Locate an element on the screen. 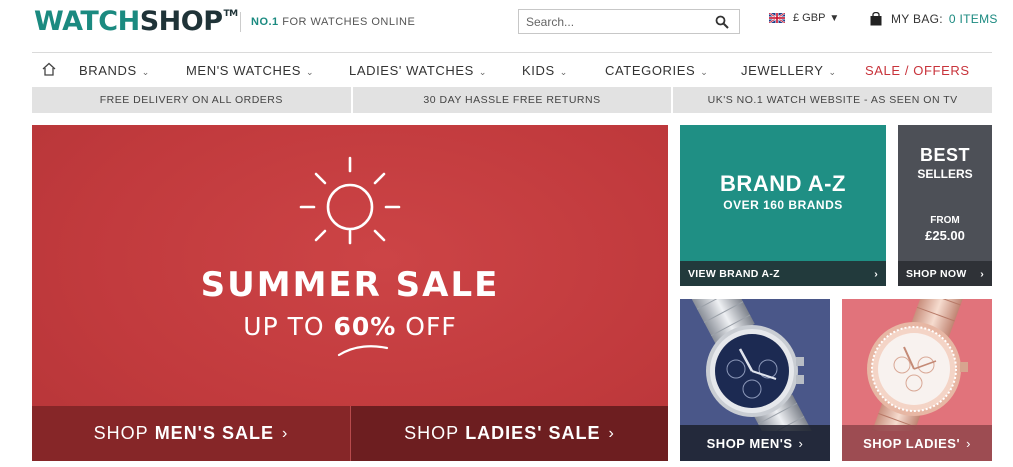 This screenshot has height=467, width=1013. link-text: SHOP NOW is located at coordinates (936, 273).